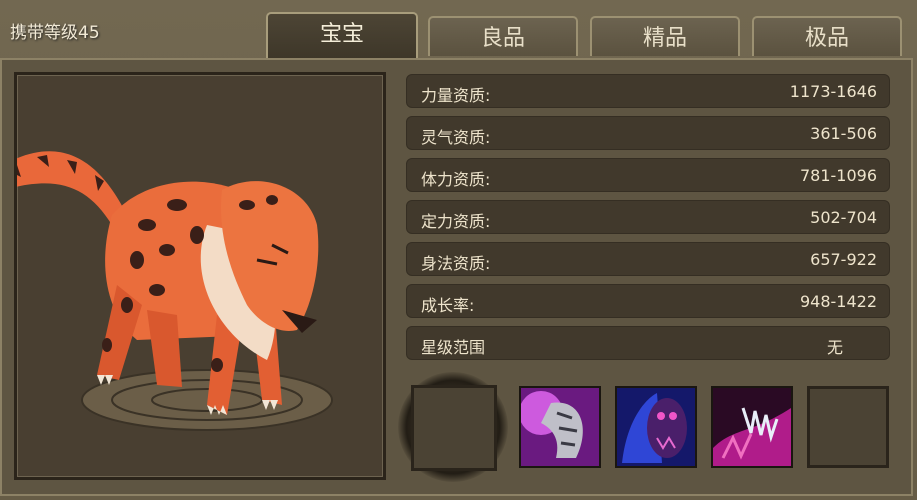 The image size is (917, 500). What do you see at coordinates (453, 347) in the screenshot?
I see `stat-label: 星级范围` at bounding box center [453, 347].